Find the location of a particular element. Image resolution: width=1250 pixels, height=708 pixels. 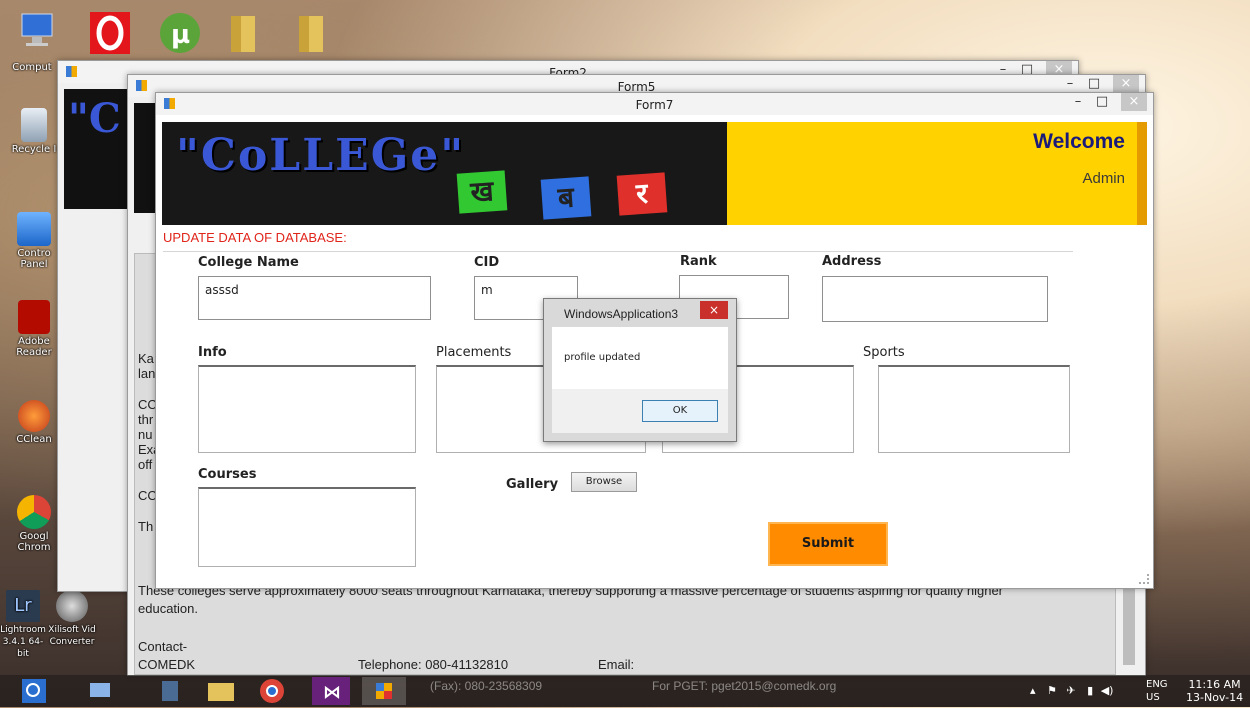

calculator-icon is located at coordinates (170, 691).